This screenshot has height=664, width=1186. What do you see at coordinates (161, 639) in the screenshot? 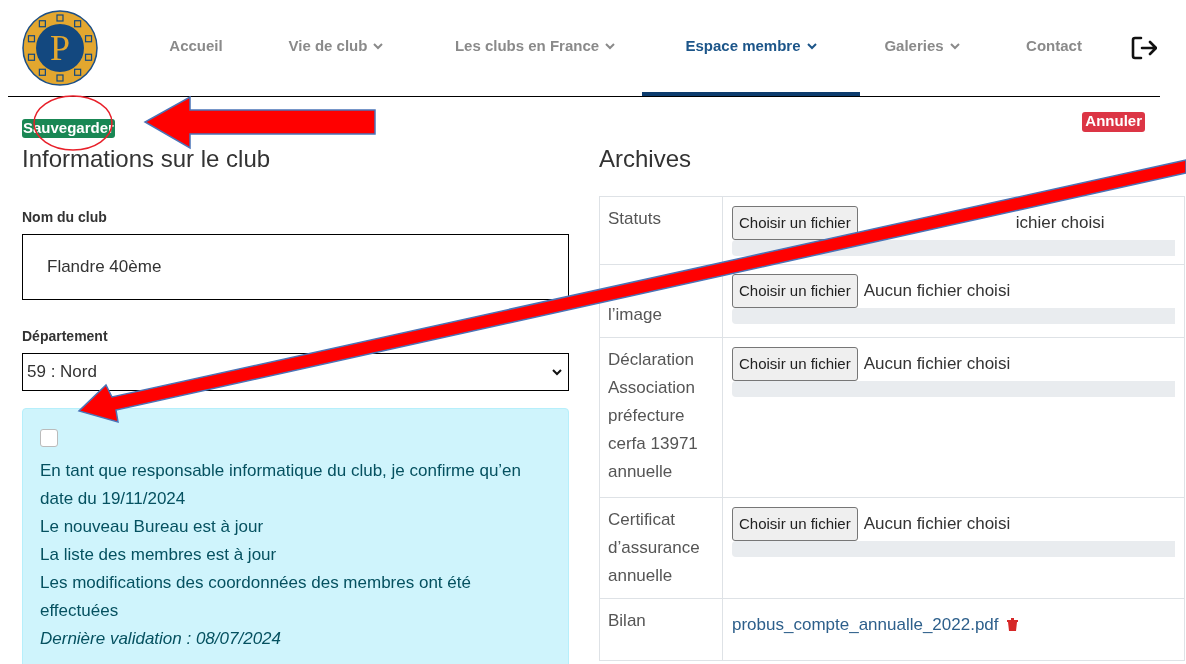
I see `last-validation-text: Dernière validation : 08/07/2024` at bounding box center [161, 639].